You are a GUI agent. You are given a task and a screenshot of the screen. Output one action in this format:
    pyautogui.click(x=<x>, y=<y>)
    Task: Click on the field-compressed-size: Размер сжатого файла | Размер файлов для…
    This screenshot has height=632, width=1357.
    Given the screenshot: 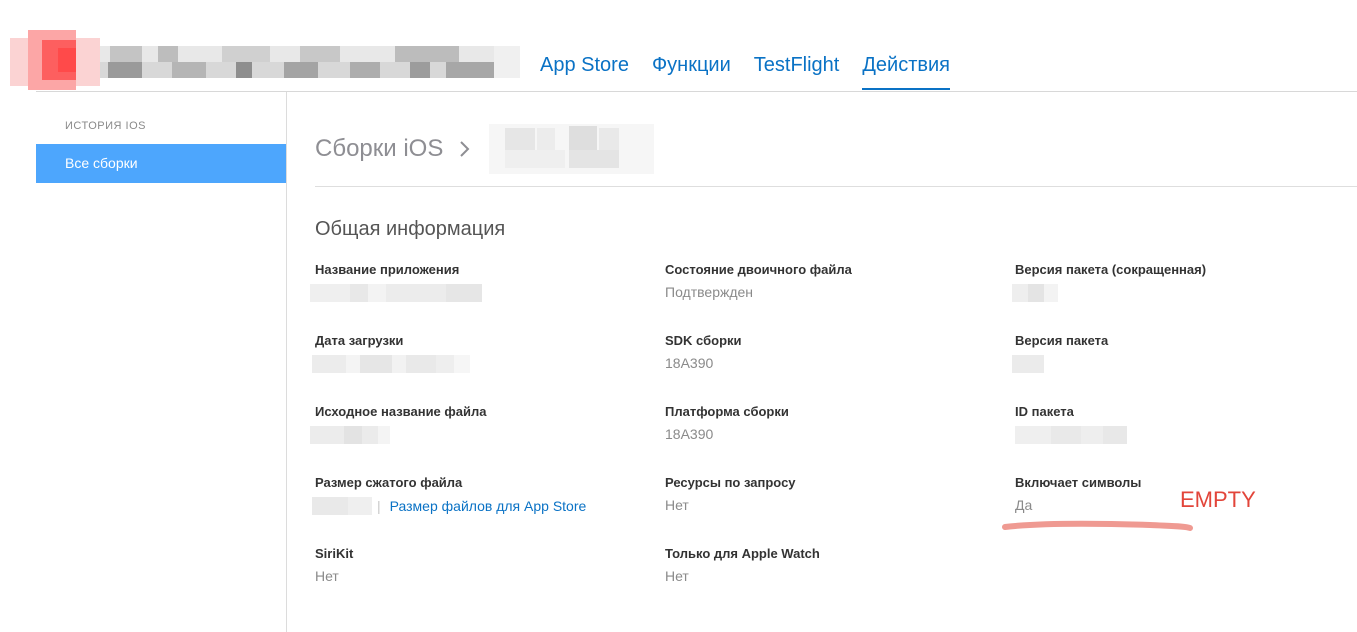 What is the action you would take?
    pyautogui.click(x=478, y=495)
    